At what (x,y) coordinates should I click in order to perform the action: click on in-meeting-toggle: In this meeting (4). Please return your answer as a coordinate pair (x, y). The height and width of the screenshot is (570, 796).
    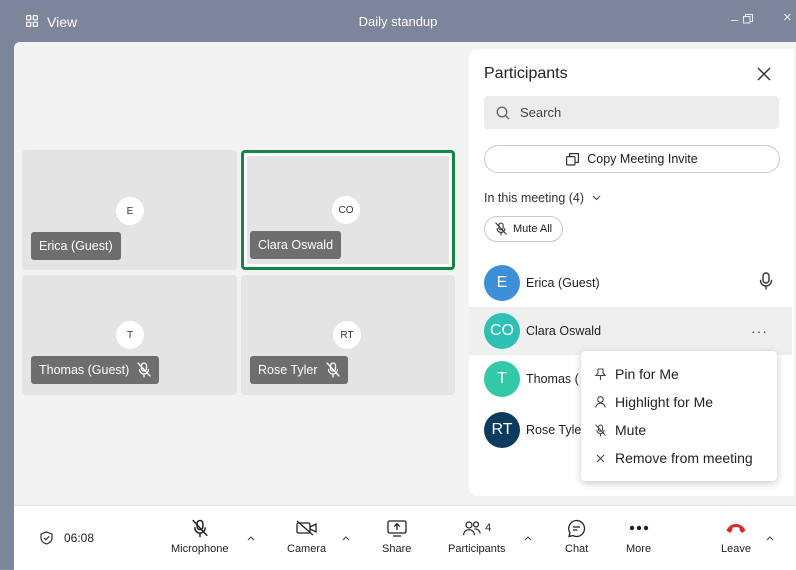
    Looking at the image, I should click on (542, 198).